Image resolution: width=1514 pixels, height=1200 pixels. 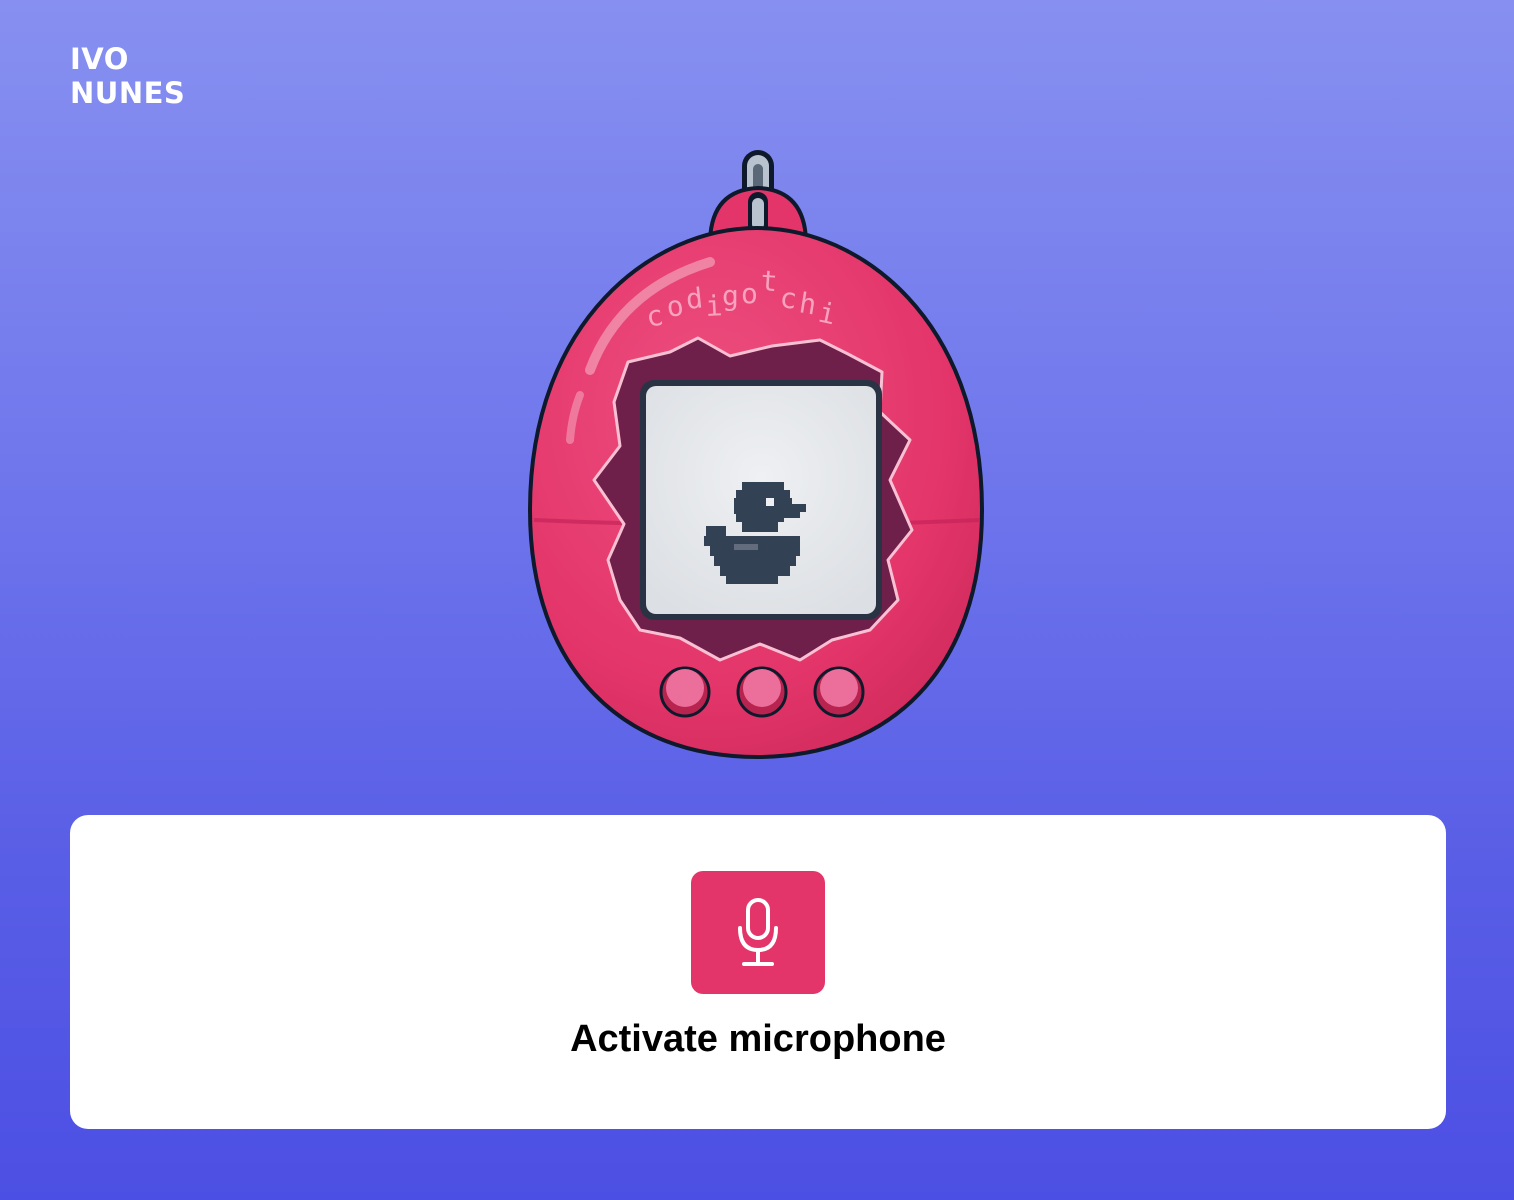 I want to click on brand-logo: IVO NUNES, so click(x=127, y=76).